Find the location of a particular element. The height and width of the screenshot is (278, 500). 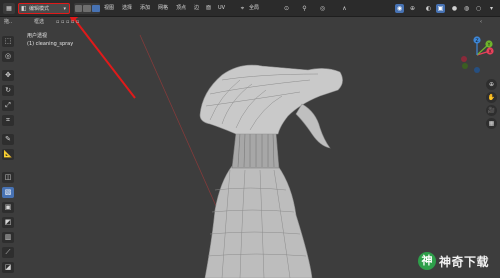

face-select-icon is located at coordinates (95, 8).